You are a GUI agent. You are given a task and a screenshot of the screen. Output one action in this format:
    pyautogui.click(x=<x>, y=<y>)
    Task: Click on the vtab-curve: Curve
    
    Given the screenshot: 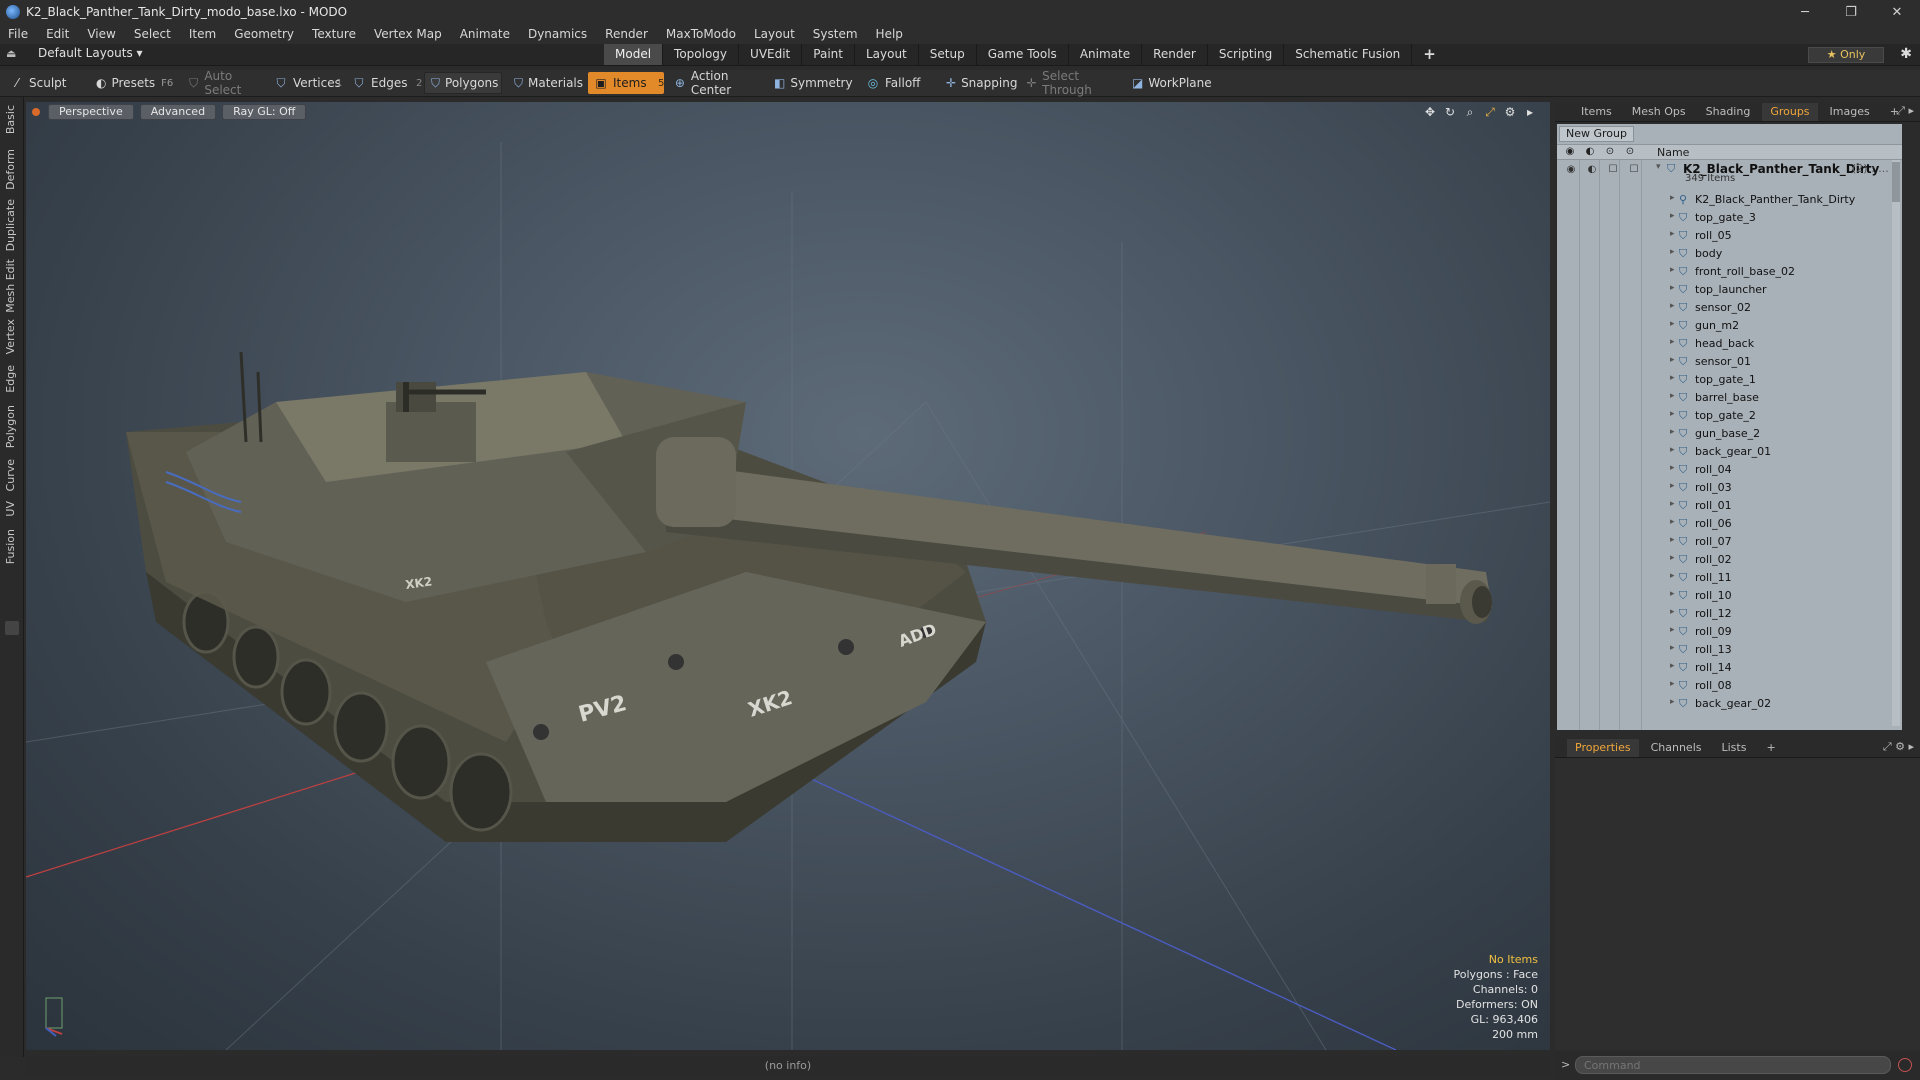 What is the action you would take?
    pyautogui.click(x=12, y=475)
    